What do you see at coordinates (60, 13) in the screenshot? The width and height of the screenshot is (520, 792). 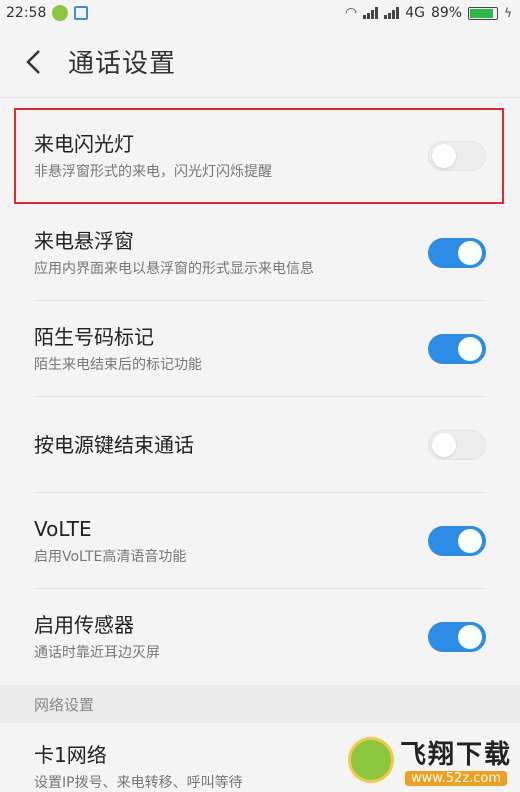 I see `notification-app-icon` at bounding box center [60, 13].